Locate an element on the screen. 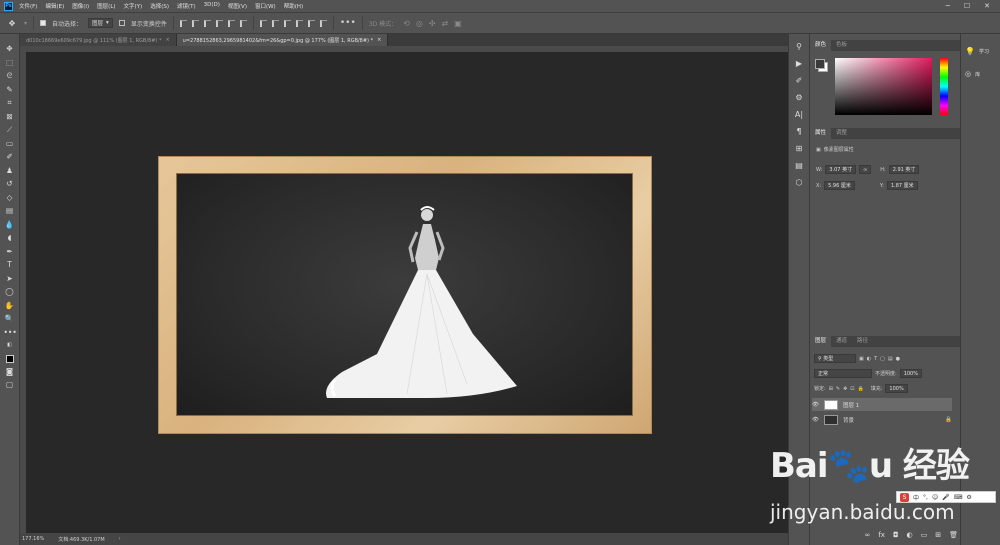 This screenshot has height=545, width=1000. y-field: 1.87 厘米 is located at coordinates (902, 185).